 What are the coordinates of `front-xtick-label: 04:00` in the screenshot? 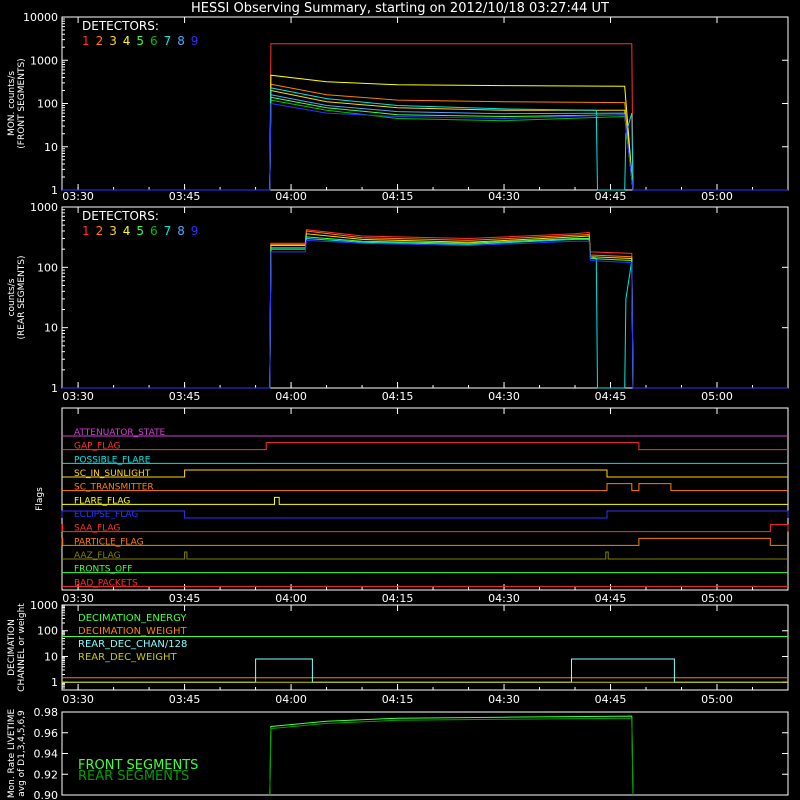 It's located at (291, 196).